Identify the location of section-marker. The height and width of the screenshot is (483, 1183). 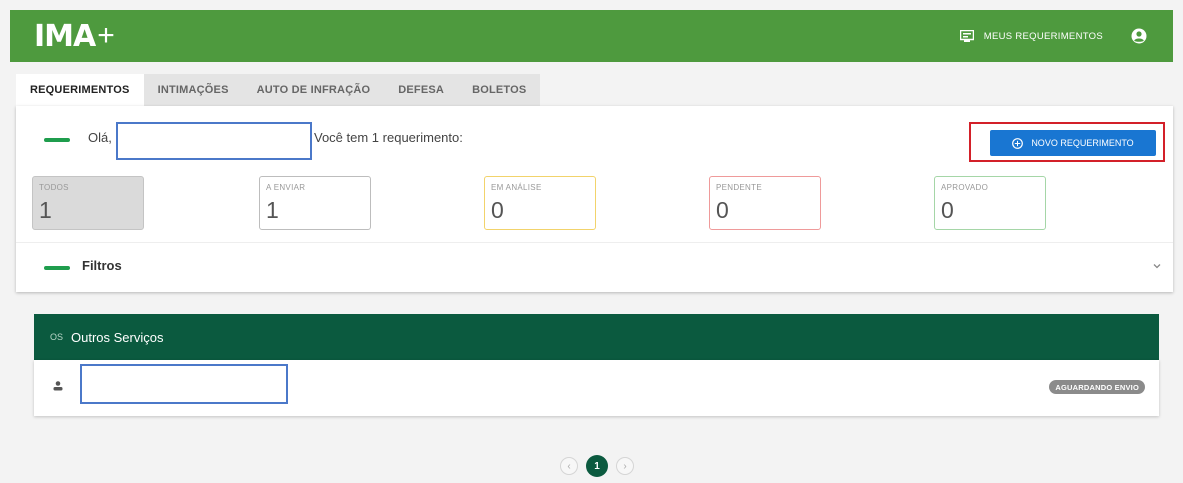
(57, 140).